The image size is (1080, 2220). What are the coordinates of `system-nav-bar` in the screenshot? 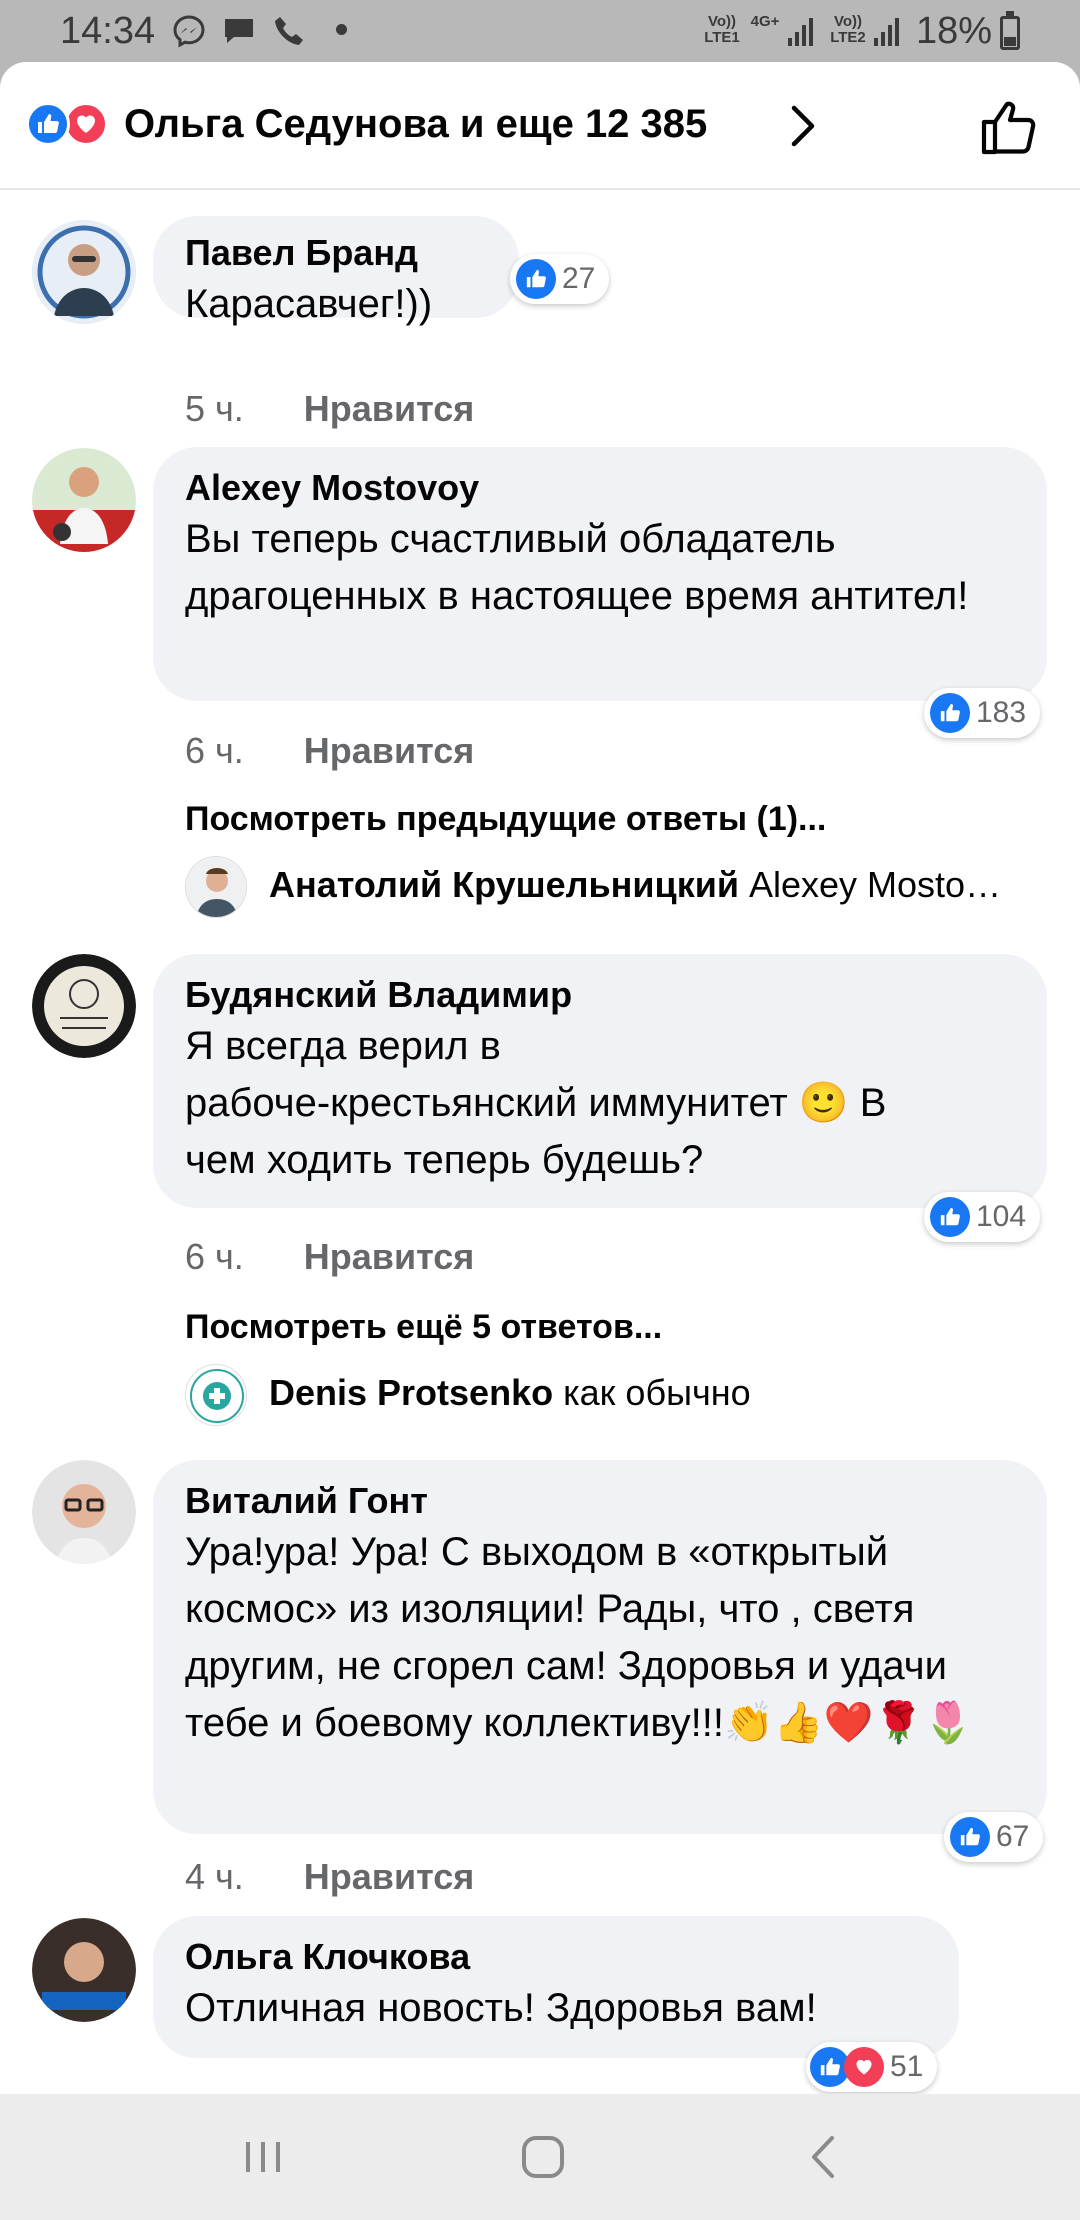 It's located at (540, 2157).